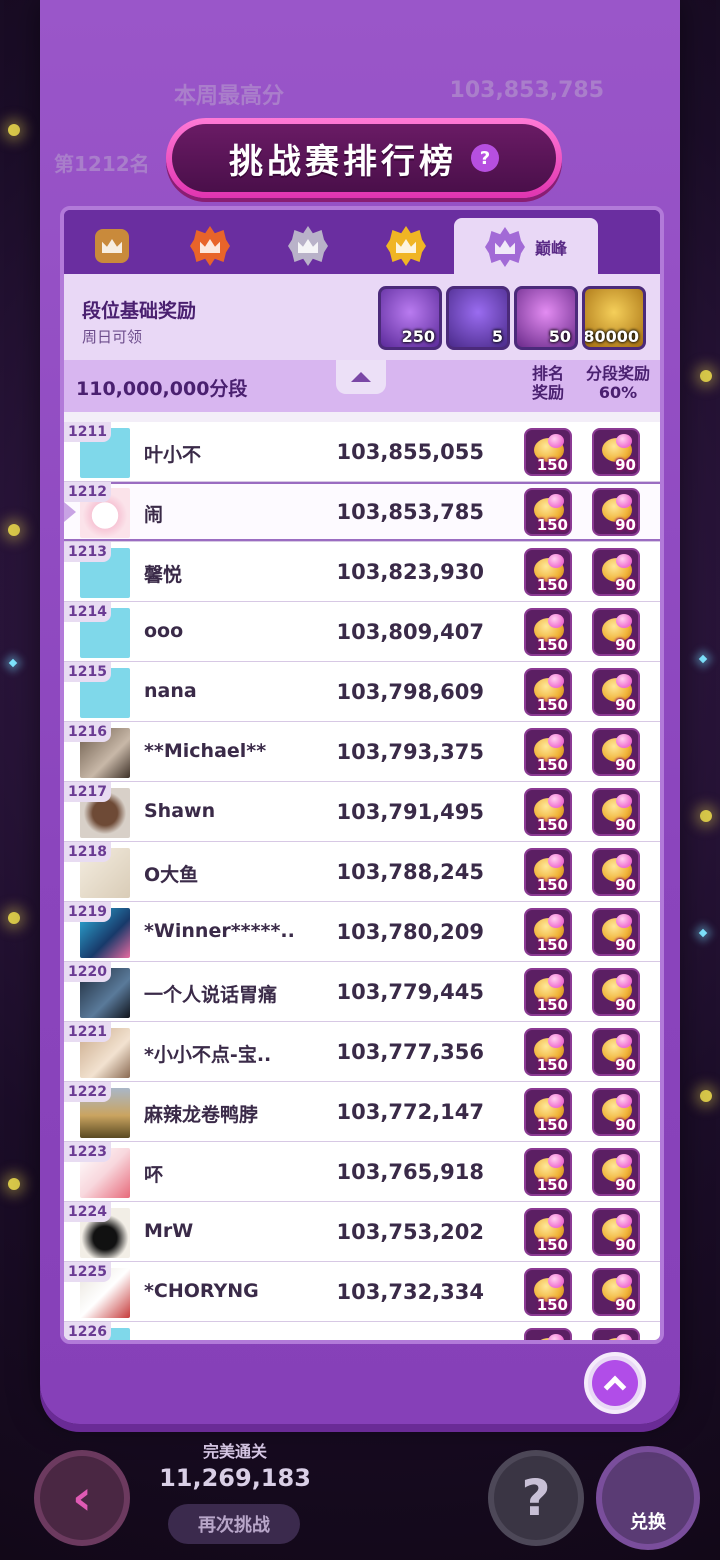  I want to click on rank-number: 1219, so click(87, 912).